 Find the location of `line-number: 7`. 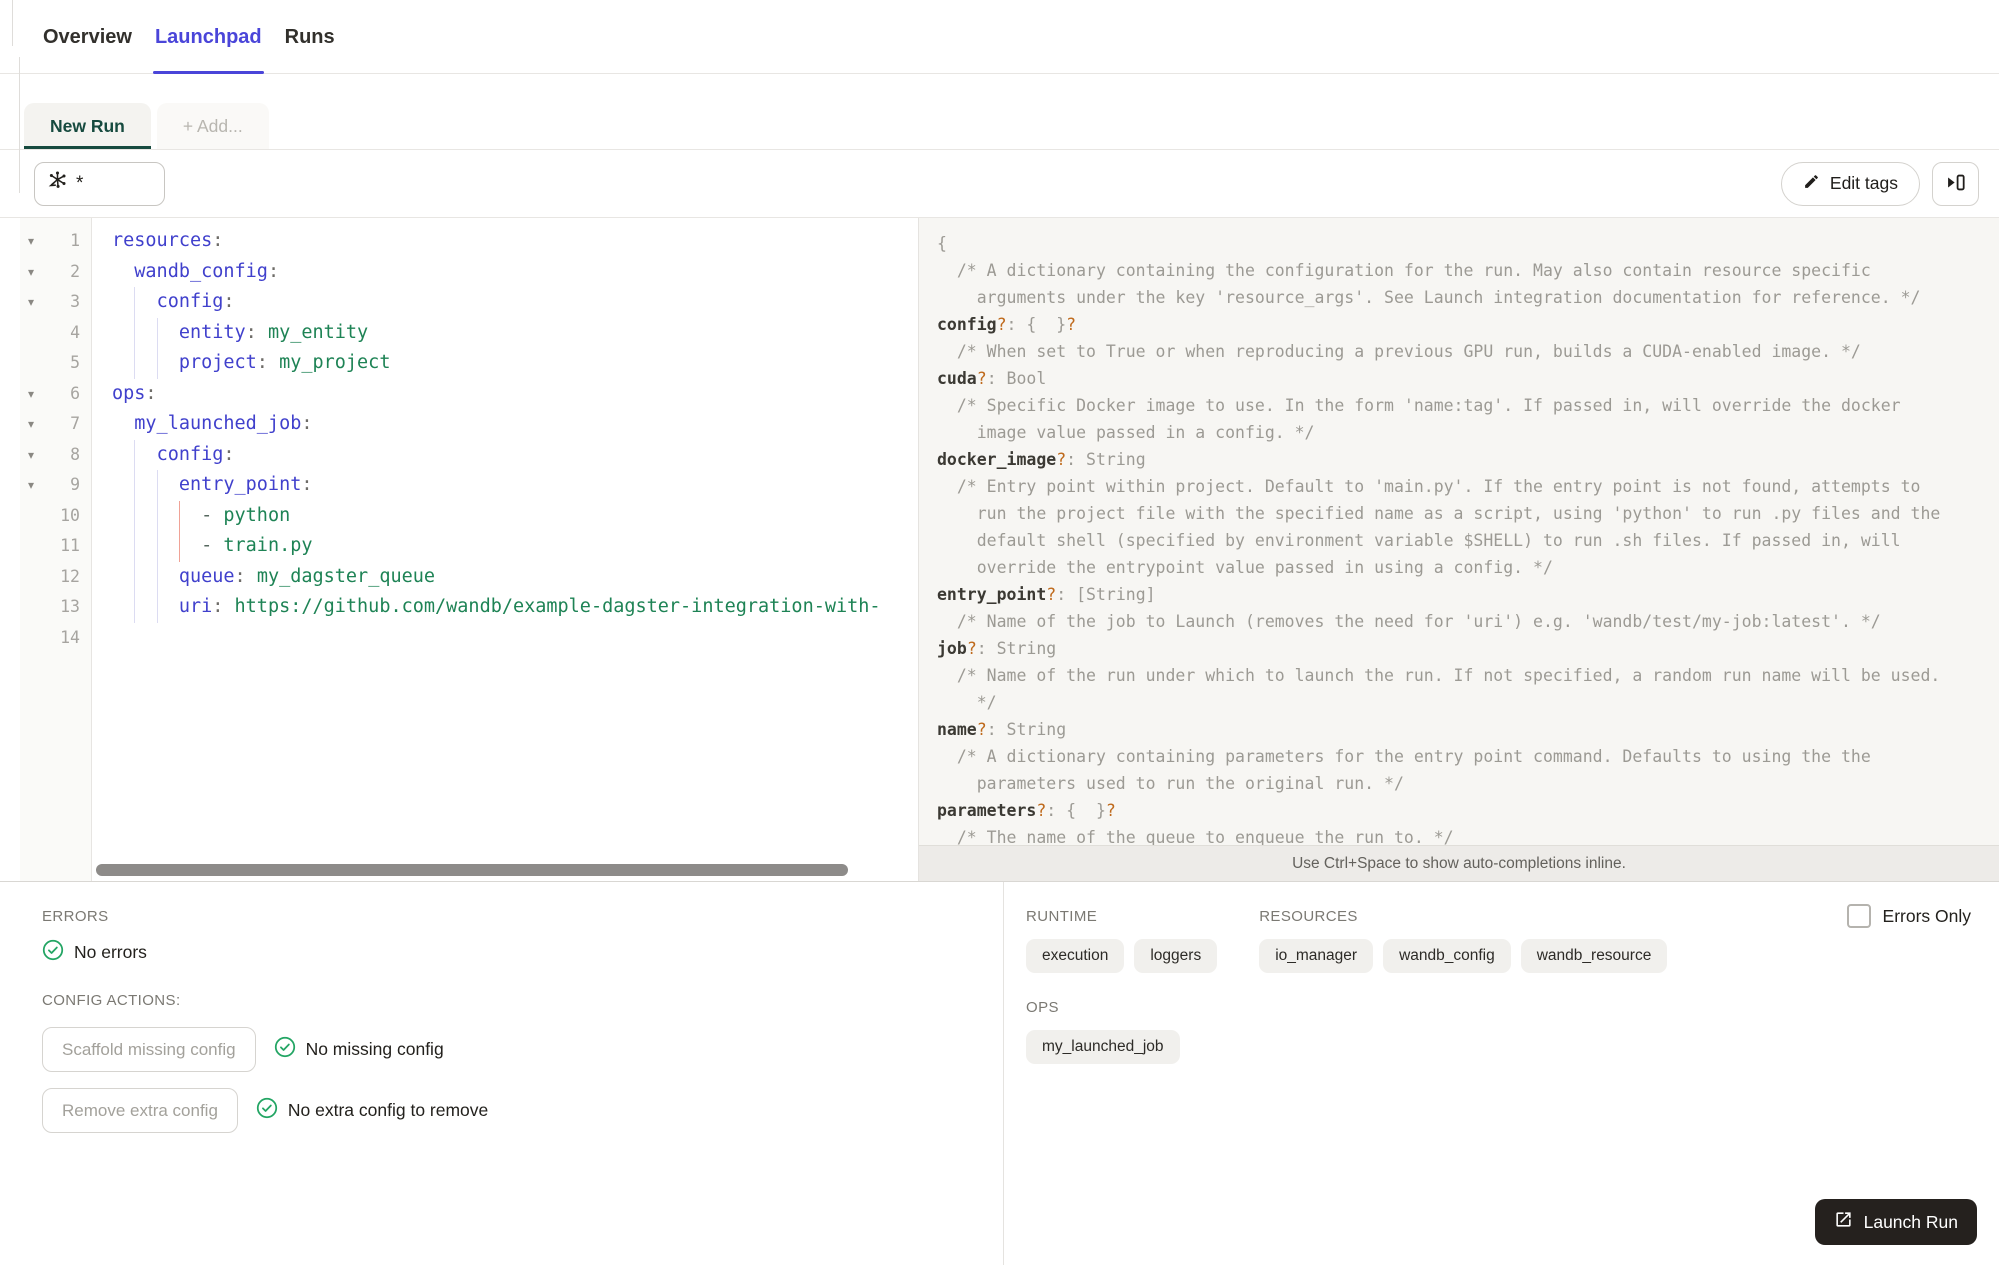

line-number: 7 is located at coordinates (75, 423).